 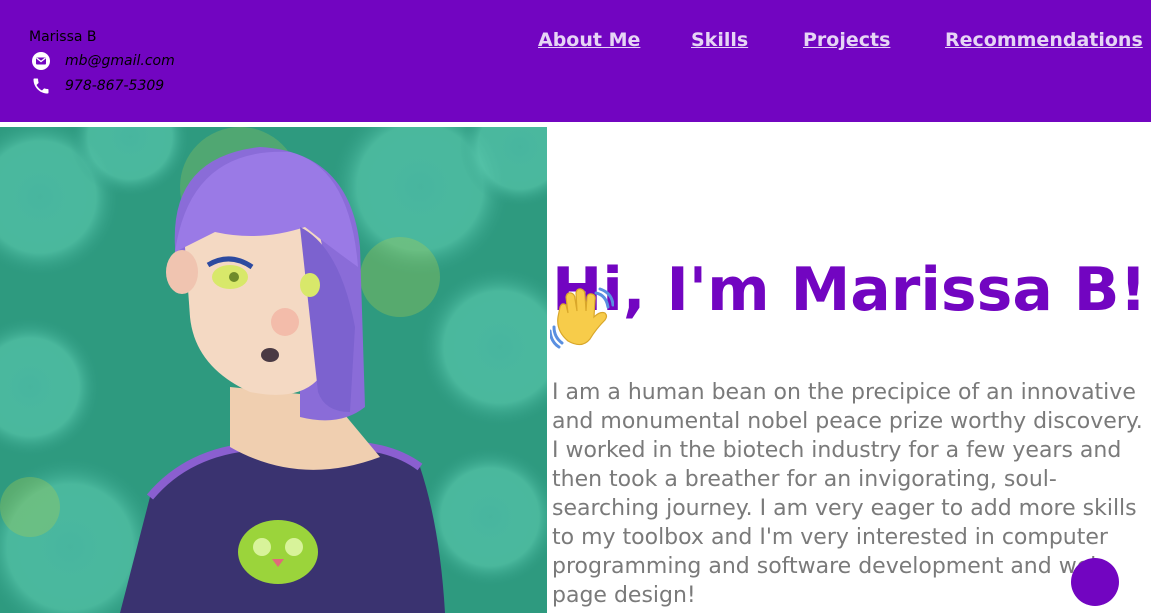 I want to click on contact-block: Marissa B mb@gmail.com 978-867-5309, so click(x=102, y=62).